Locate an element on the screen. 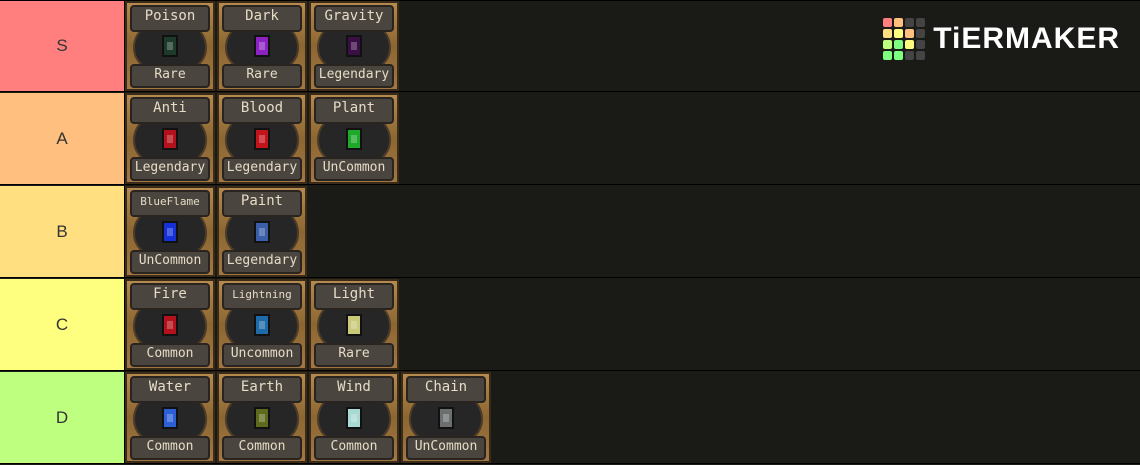 The image size is (1140, 465). item-rarity: Uncommon is located at coordinates (262, 355).